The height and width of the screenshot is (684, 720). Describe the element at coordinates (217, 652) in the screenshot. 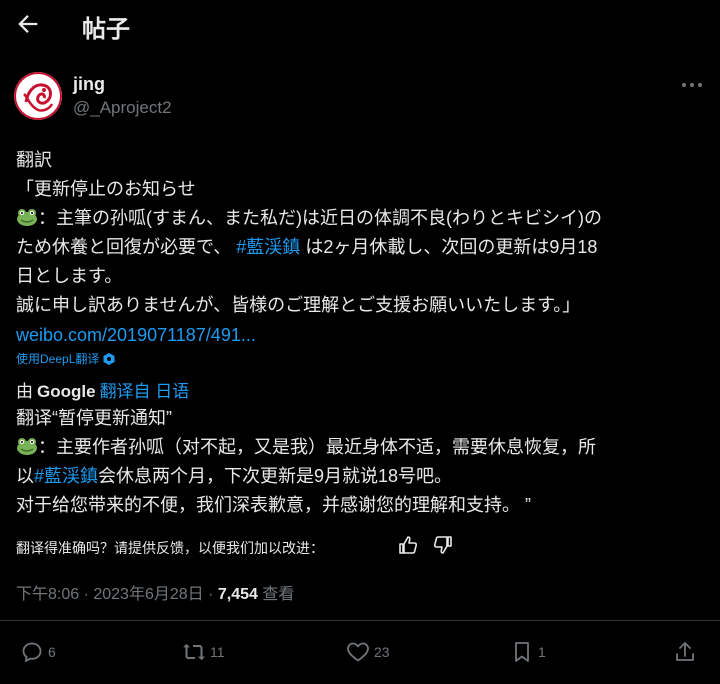

I see `repost-count: 11` at that location.